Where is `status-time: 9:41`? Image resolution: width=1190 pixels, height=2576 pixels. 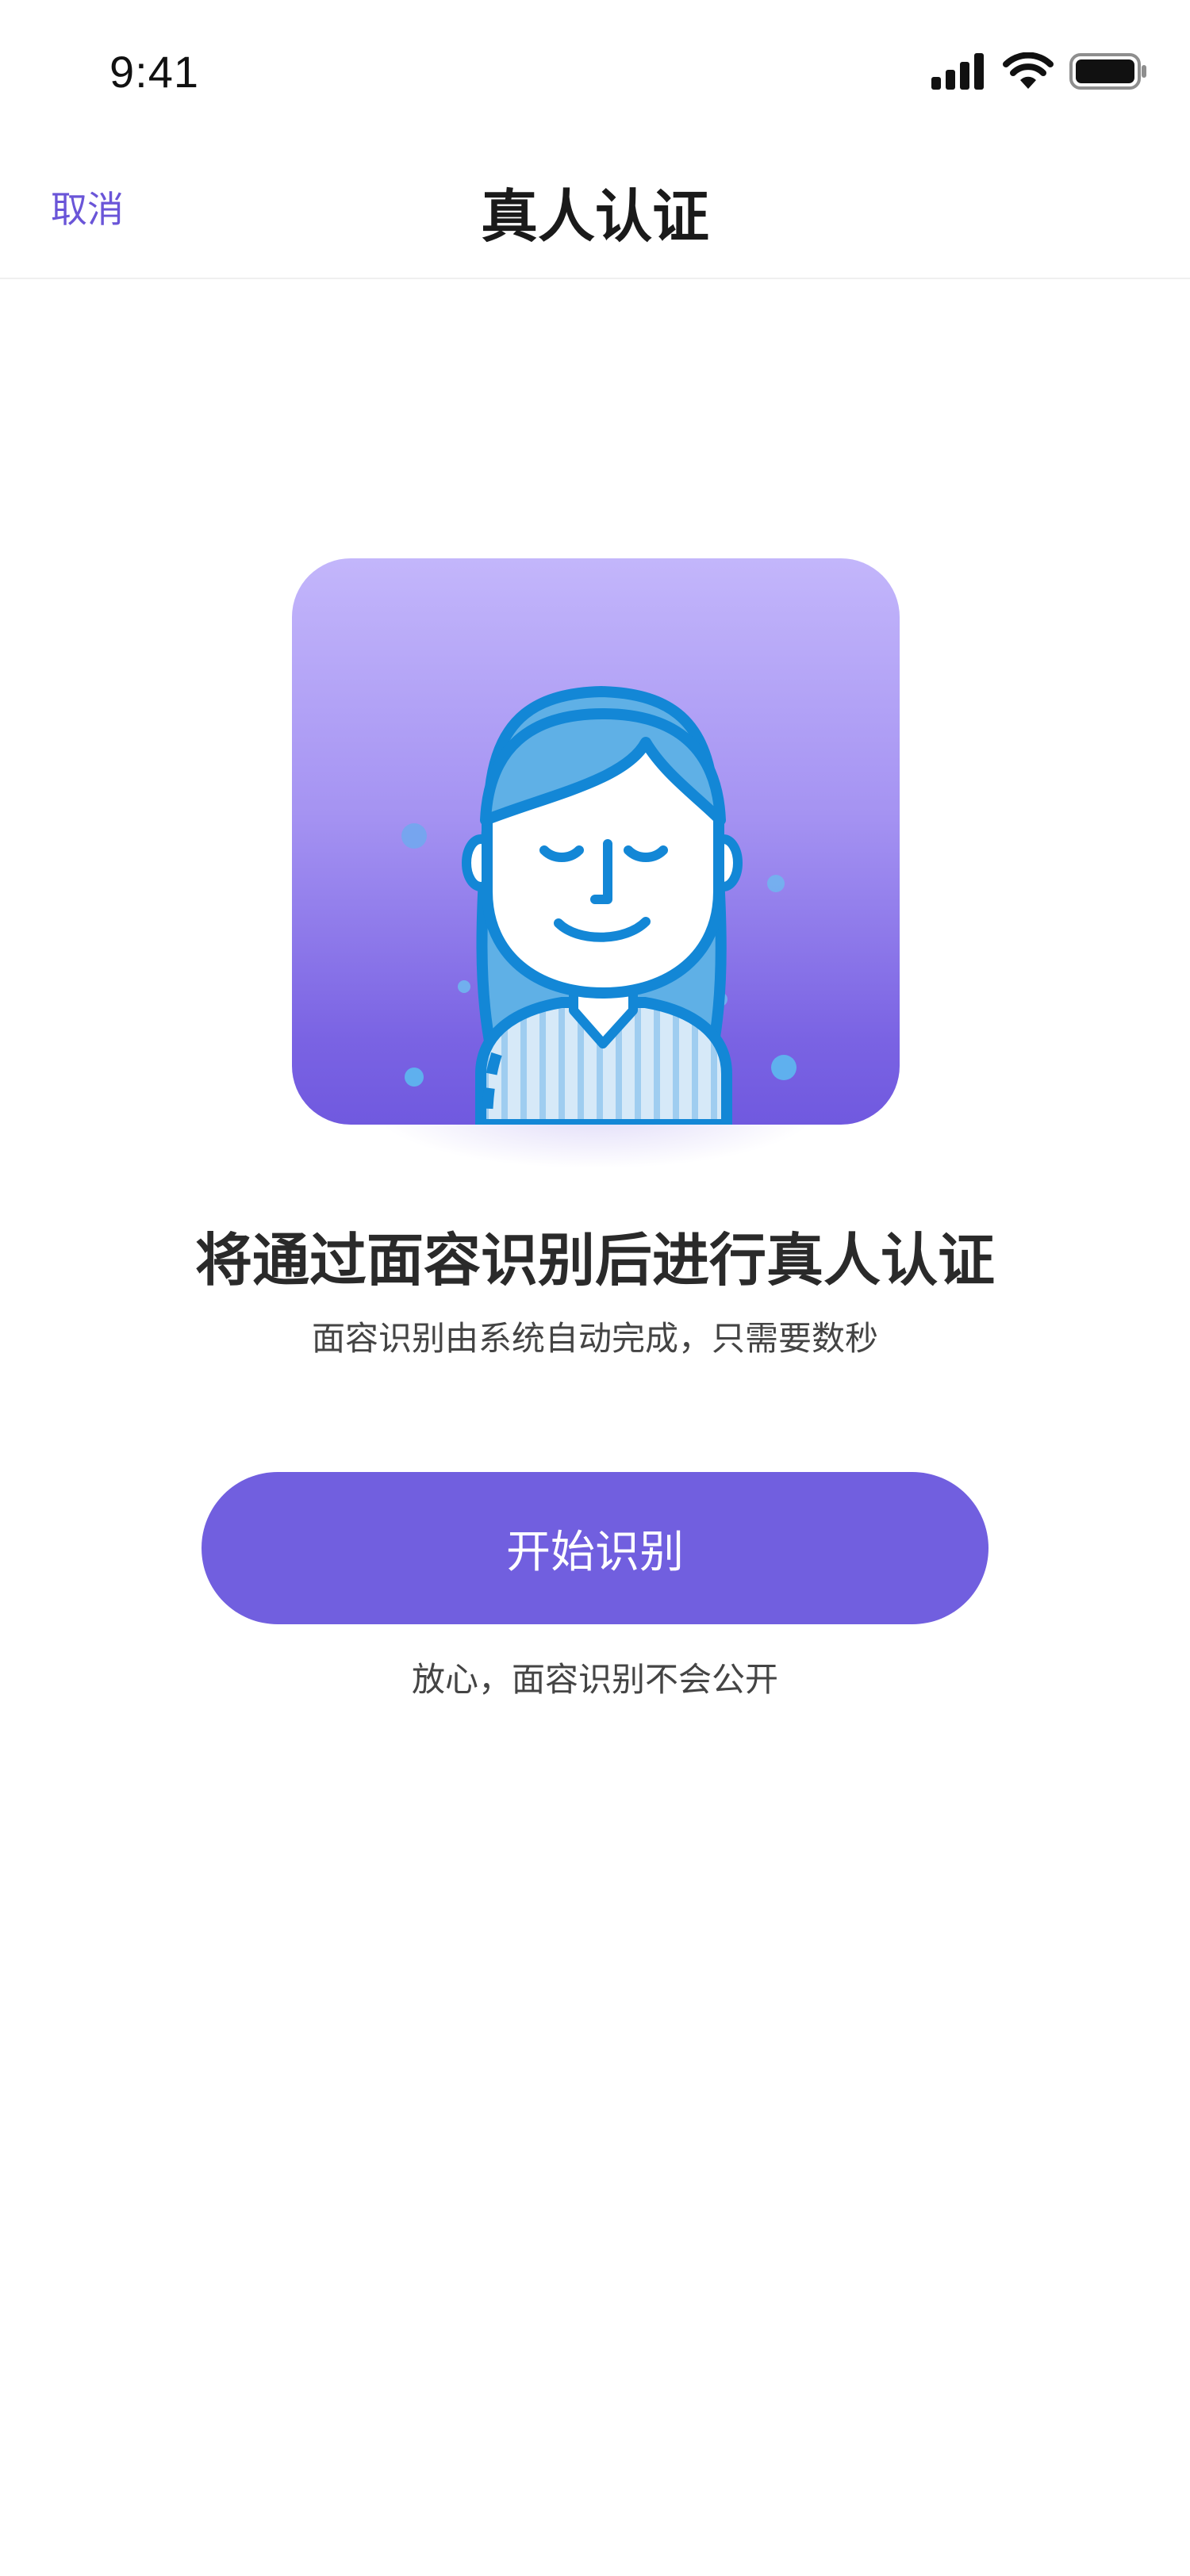 status-time: 9:41 is located at coordinates (154, 72).